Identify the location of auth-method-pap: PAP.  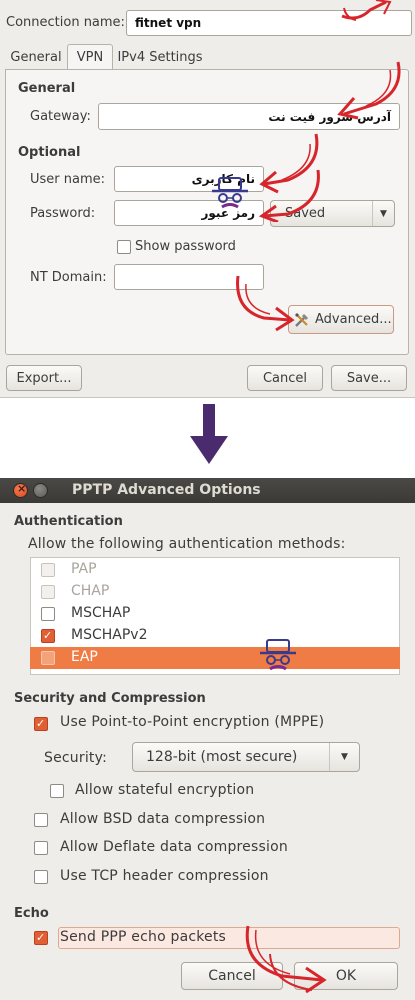
(215, 570).